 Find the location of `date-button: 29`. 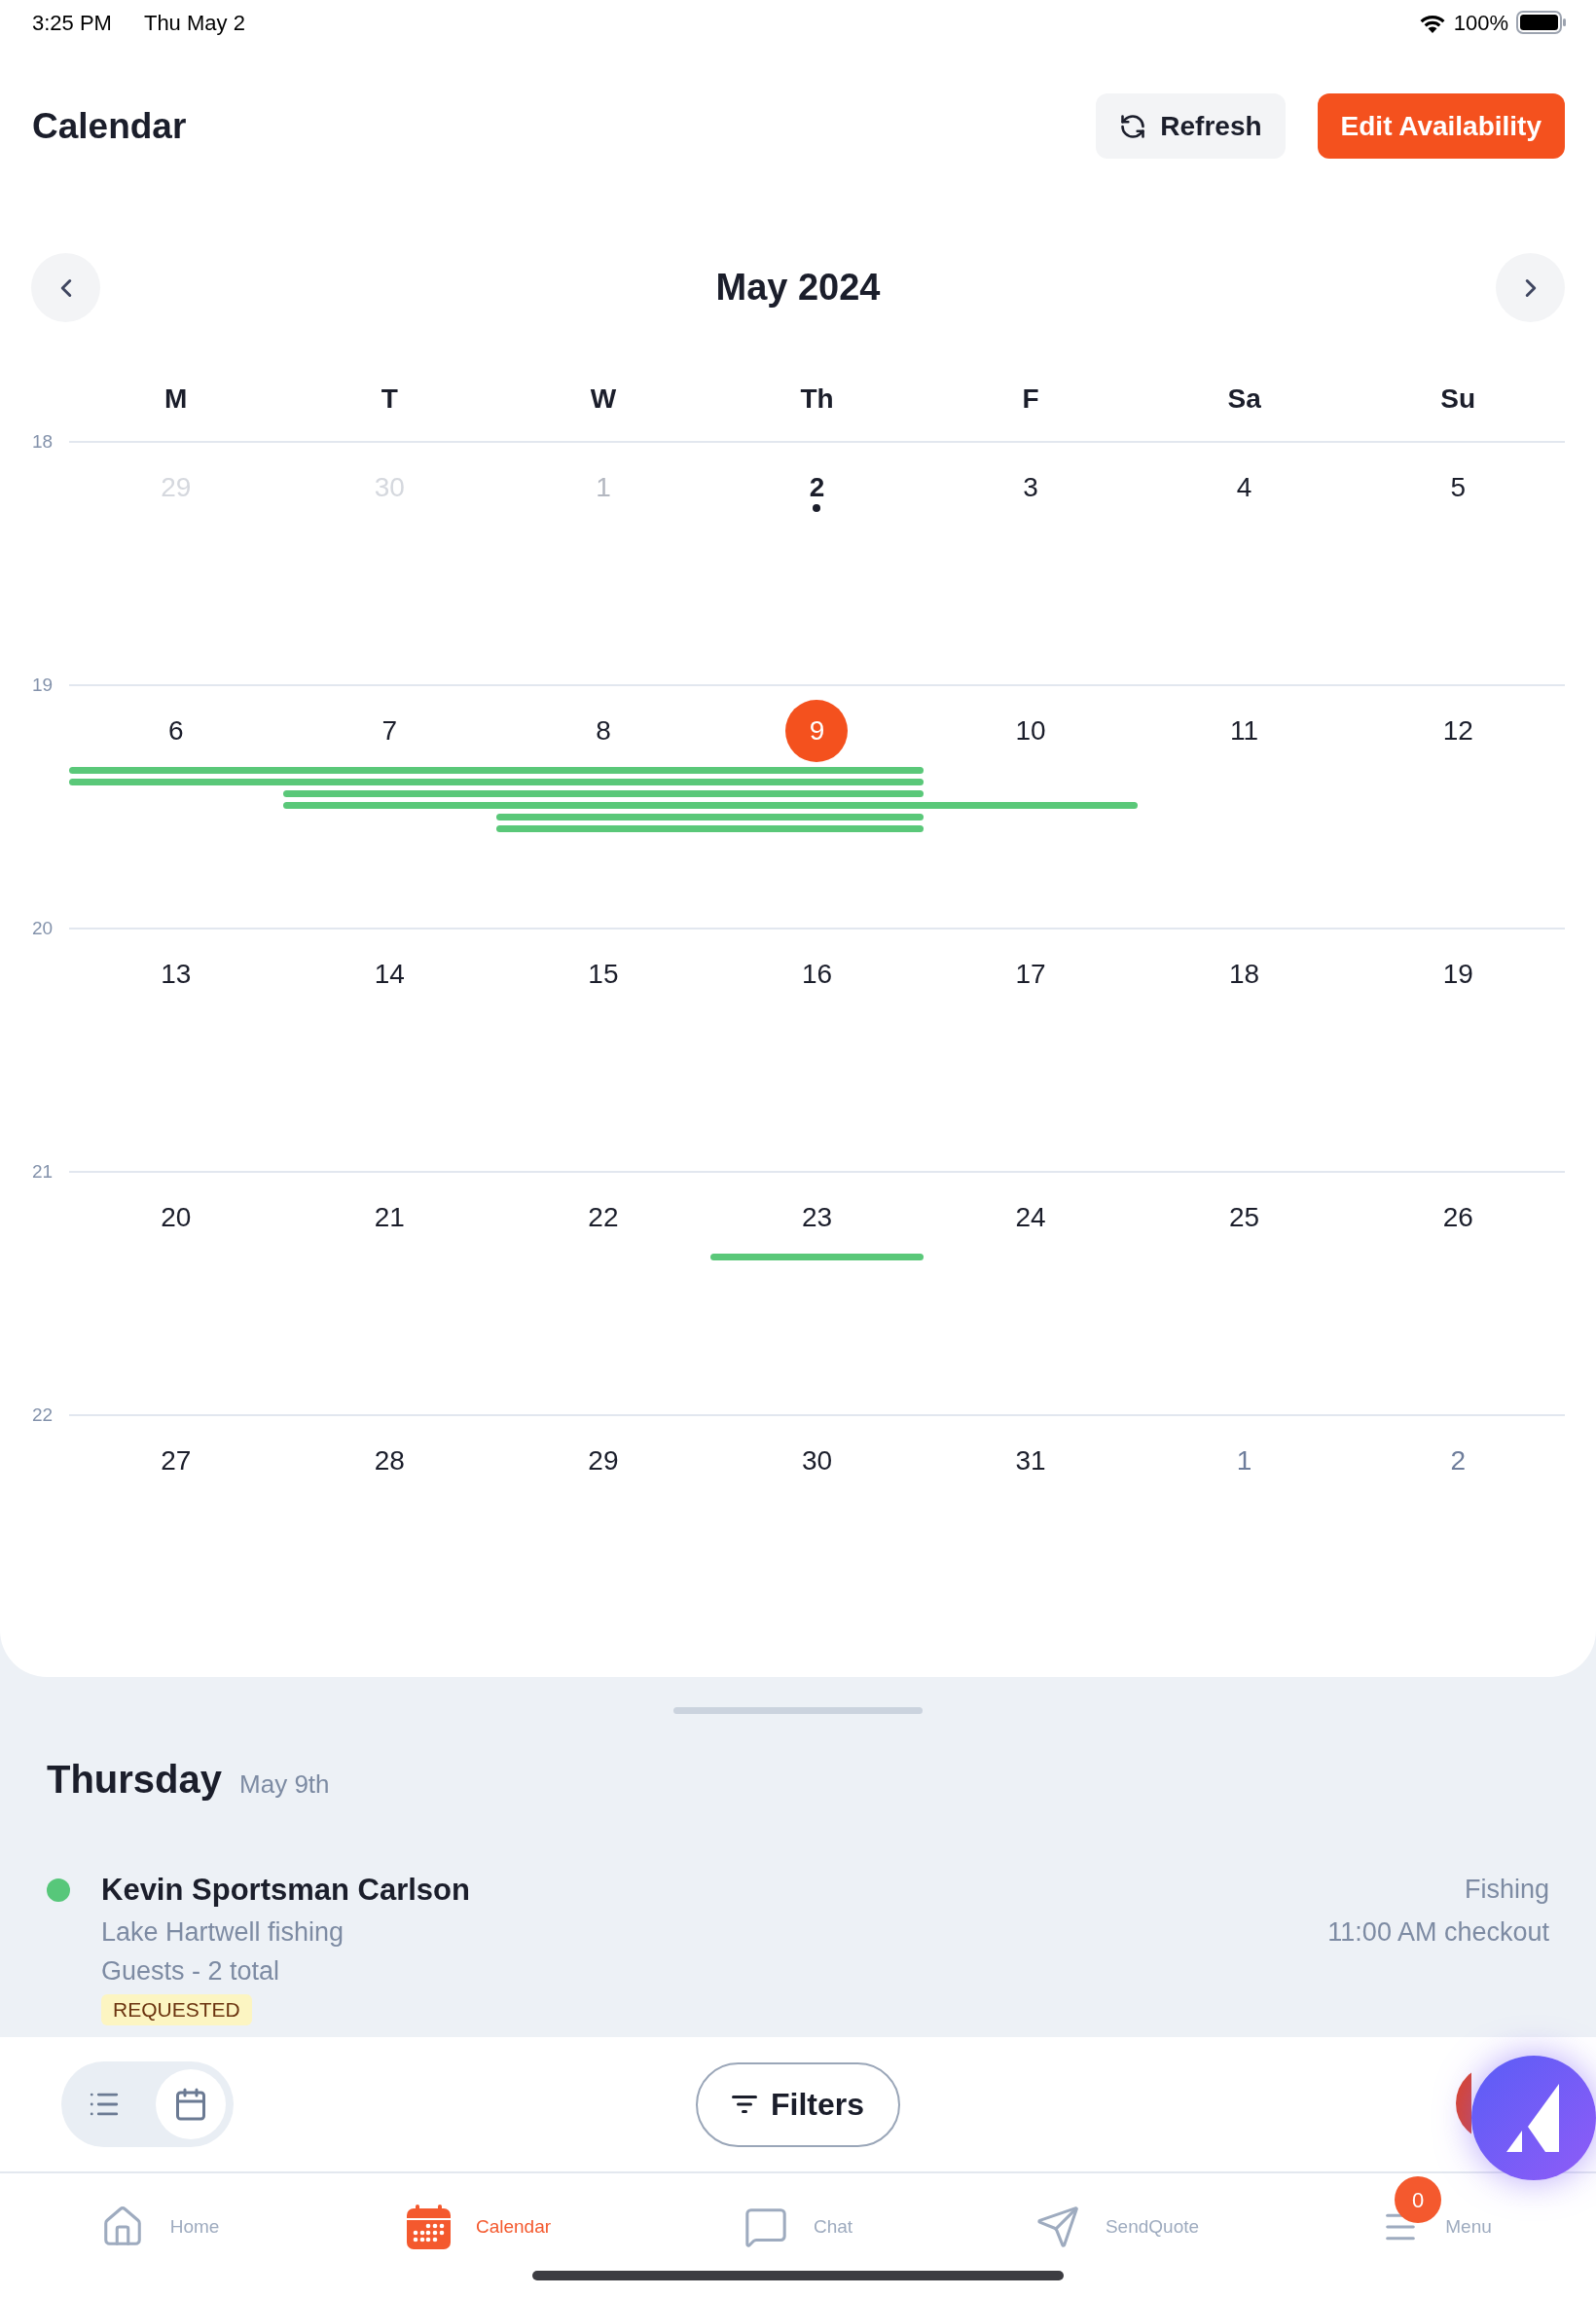

date-button: 29 is located at coordinates (603, 1460).